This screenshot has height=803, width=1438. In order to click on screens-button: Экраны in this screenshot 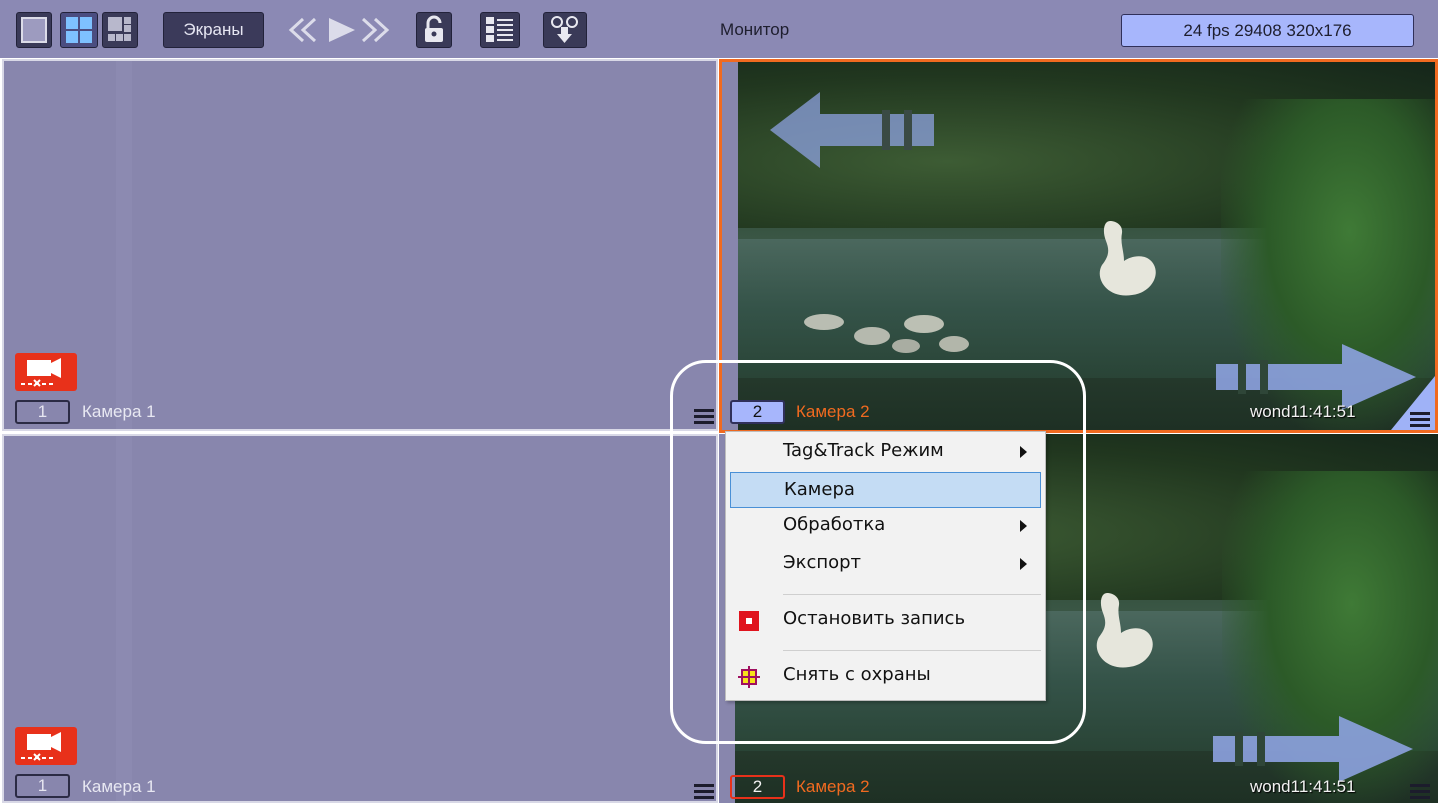, I will do `click(213, 30)`.